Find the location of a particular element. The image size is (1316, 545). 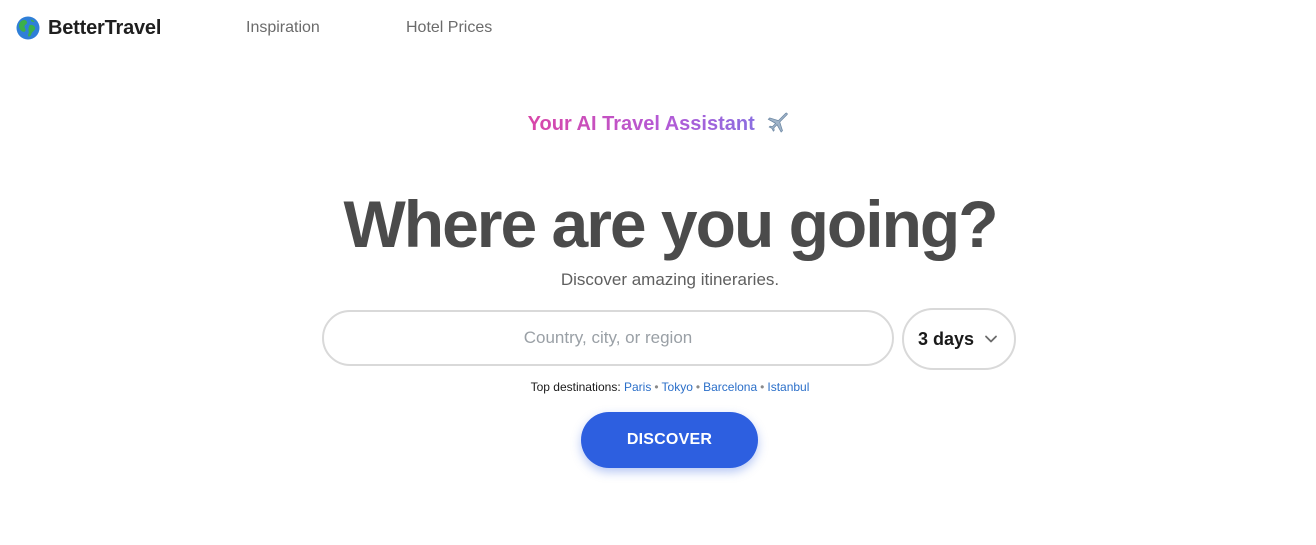

destination-link-paris: Paris is located at coordinates (637, 387).